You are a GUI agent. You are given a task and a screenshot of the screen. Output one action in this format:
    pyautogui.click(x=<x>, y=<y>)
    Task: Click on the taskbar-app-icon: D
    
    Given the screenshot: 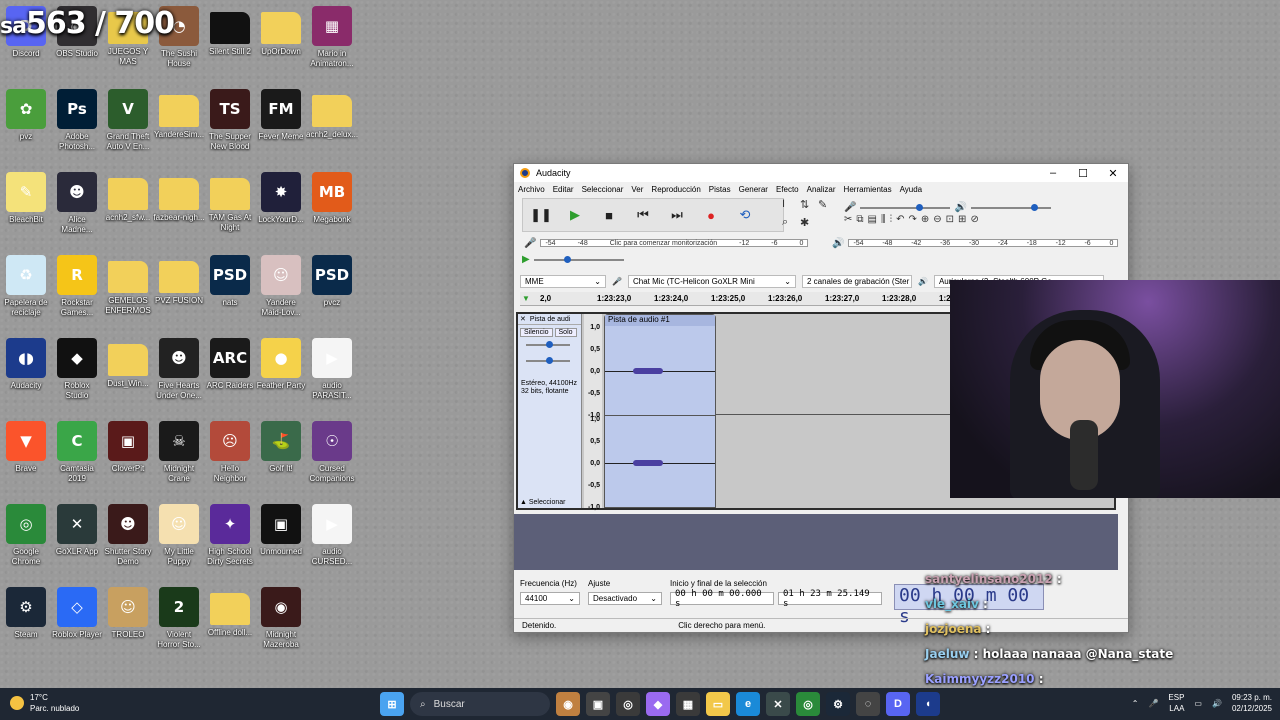 What is the action you would take?
    pyautogui.click(x=898, y=704)
    